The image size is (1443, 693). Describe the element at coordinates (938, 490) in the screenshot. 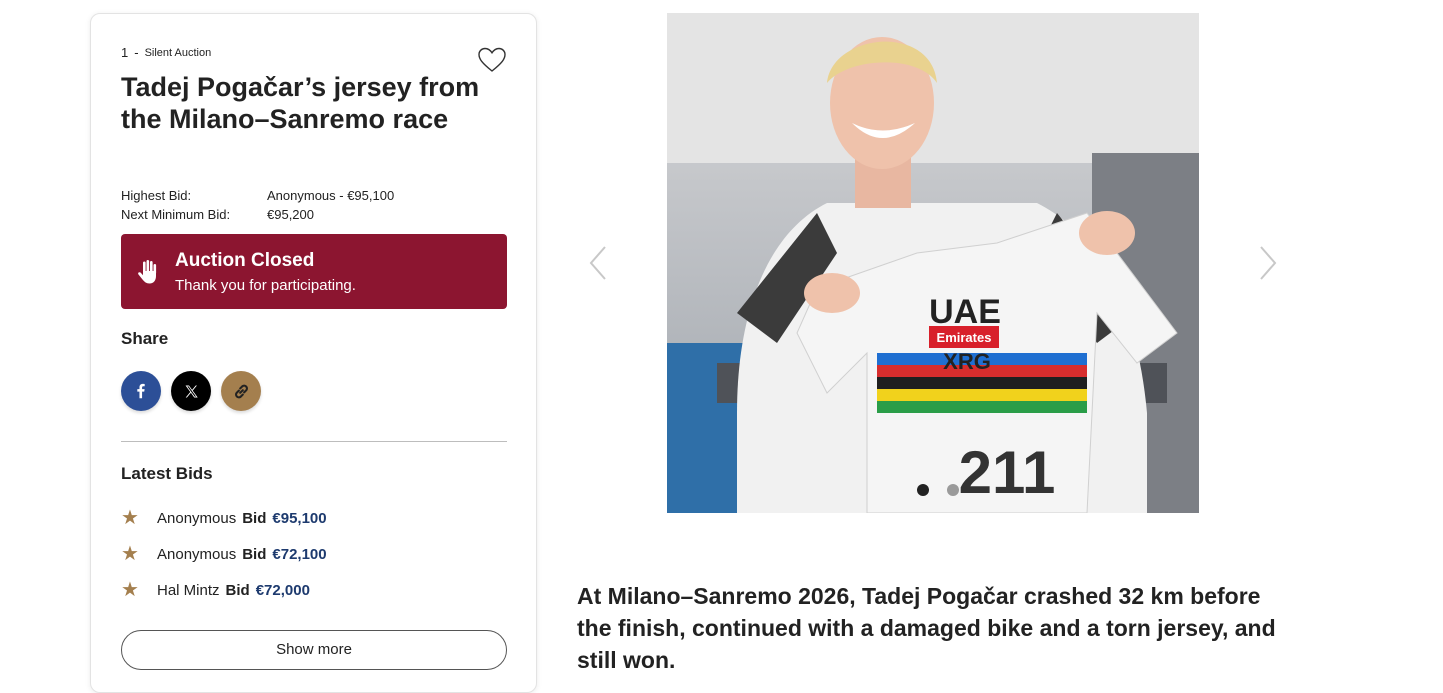

I see `gallery-pagination` at that location.